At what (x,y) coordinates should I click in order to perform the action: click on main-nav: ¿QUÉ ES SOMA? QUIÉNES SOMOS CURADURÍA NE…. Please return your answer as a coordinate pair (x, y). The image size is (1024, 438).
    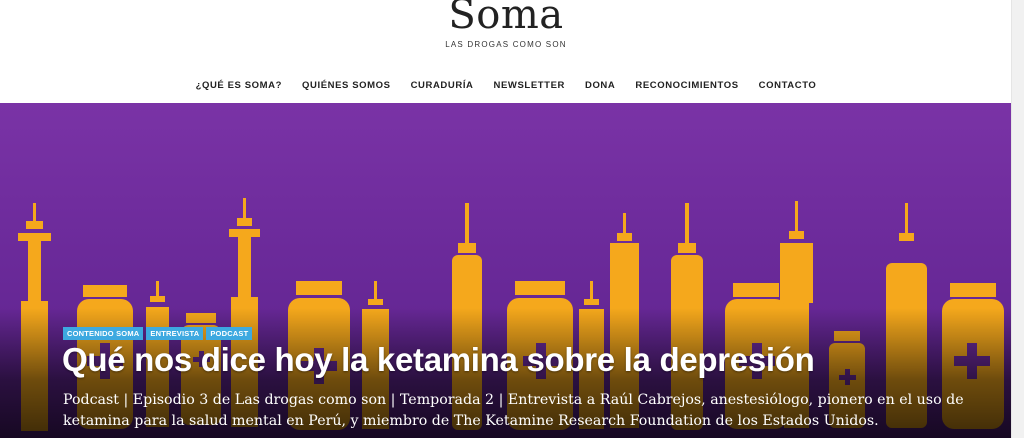
    Looking at the image, I should click on (506, 85).